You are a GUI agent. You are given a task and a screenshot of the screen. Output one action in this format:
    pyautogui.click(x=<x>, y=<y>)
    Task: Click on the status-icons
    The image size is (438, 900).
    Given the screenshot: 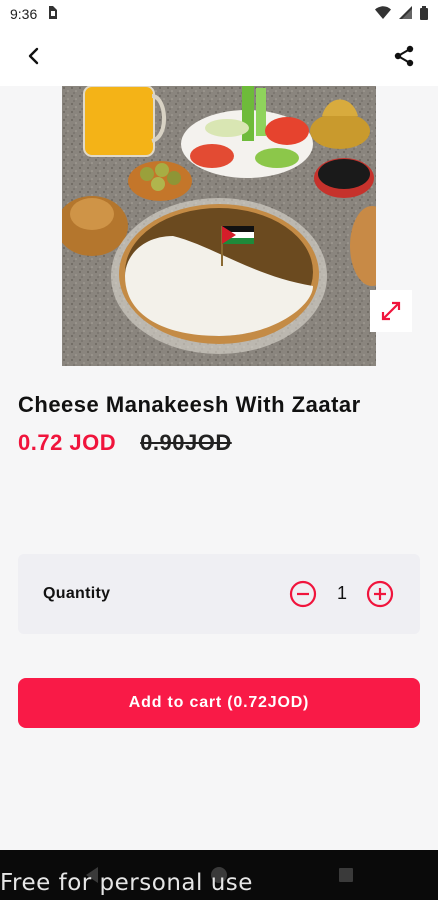 What is the action you would take?
    pyautogui.click(x=401, y=14)
    